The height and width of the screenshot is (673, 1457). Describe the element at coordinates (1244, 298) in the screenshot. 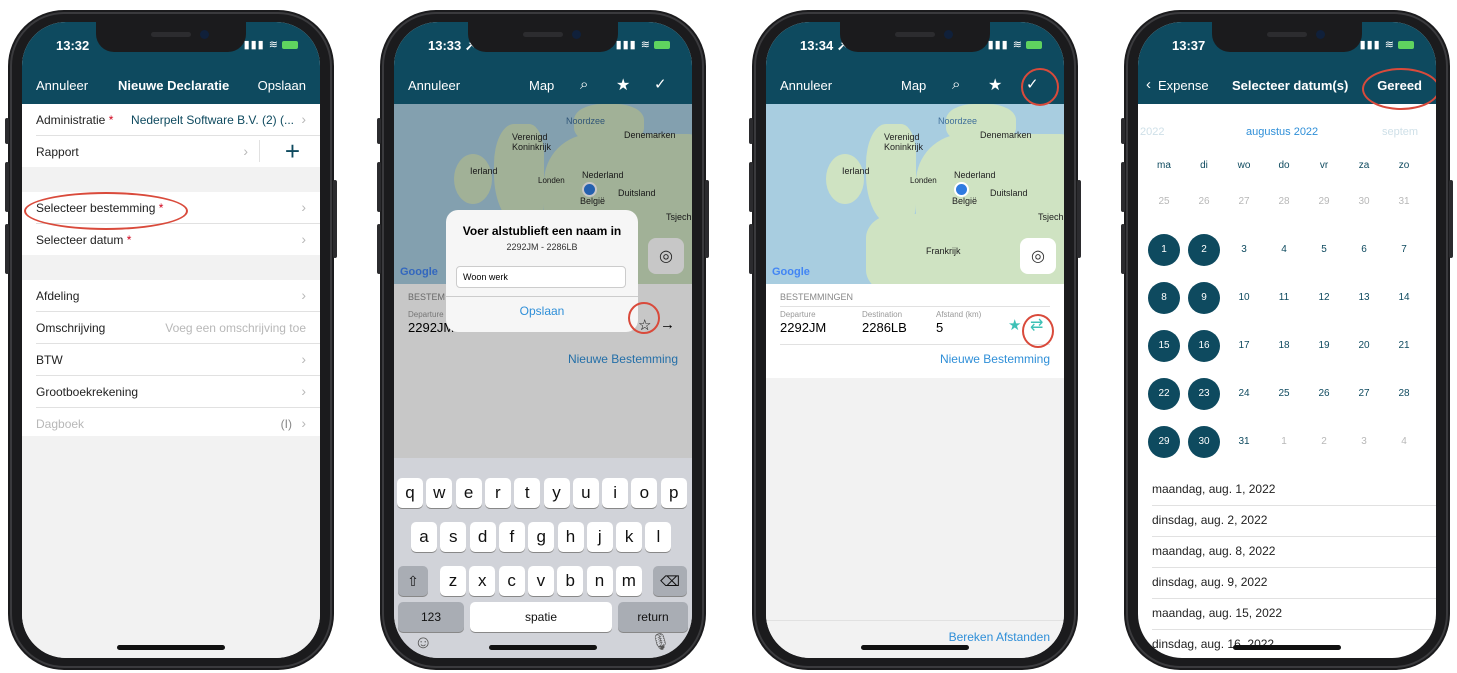

I see `calendar-day: 10` at that location.